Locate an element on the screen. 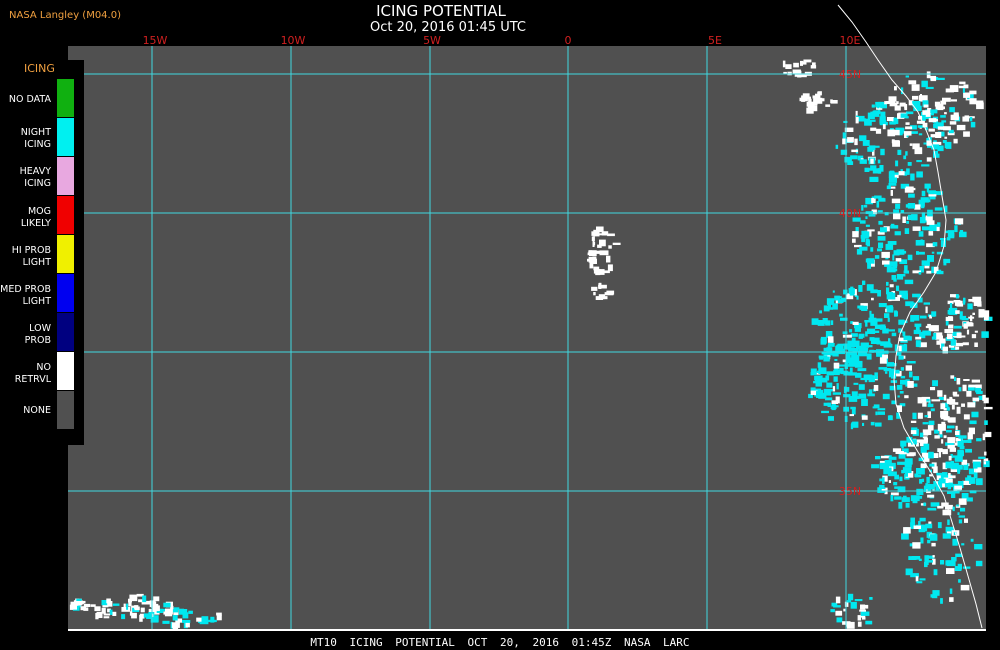 This screenshot has height=650, width=1000. legend-label: HEAVY ICING is located at coordinates (35, 177).